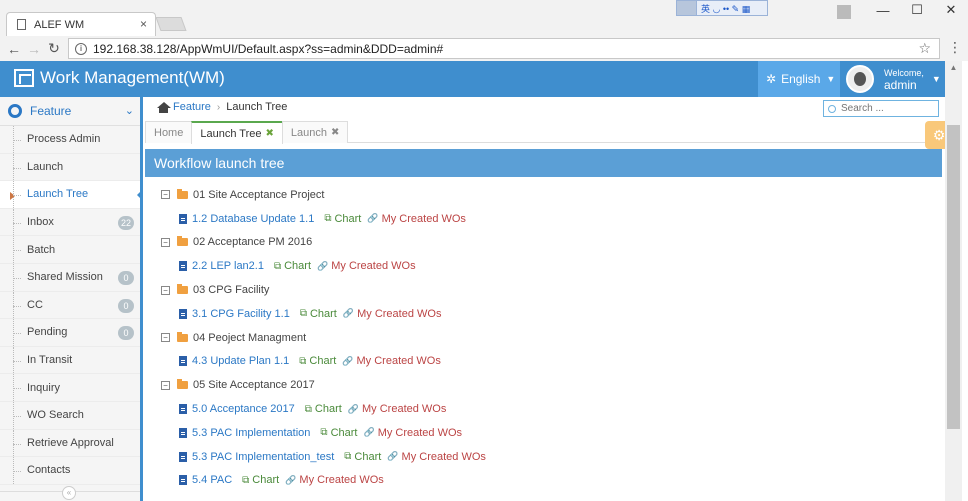 The image size is (968, 501). Describe the element at coordinates (240, 361) in the screenshot. I see `tree-leaf-link: 4.3 Update Plan 1.1` at that location.